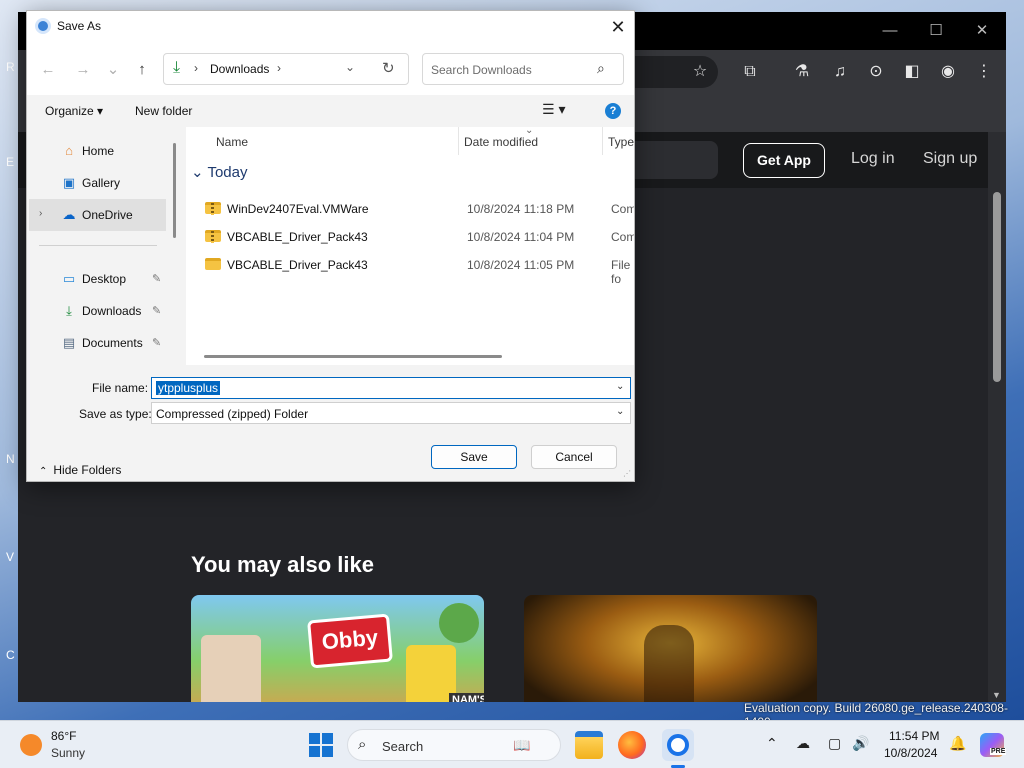 The width and height of the screenshot is (1024, 768). What do you see at coordinates (69, 150) in the screenshot?
I see `home-icon: ⌂` at bounding box center [69, 150].